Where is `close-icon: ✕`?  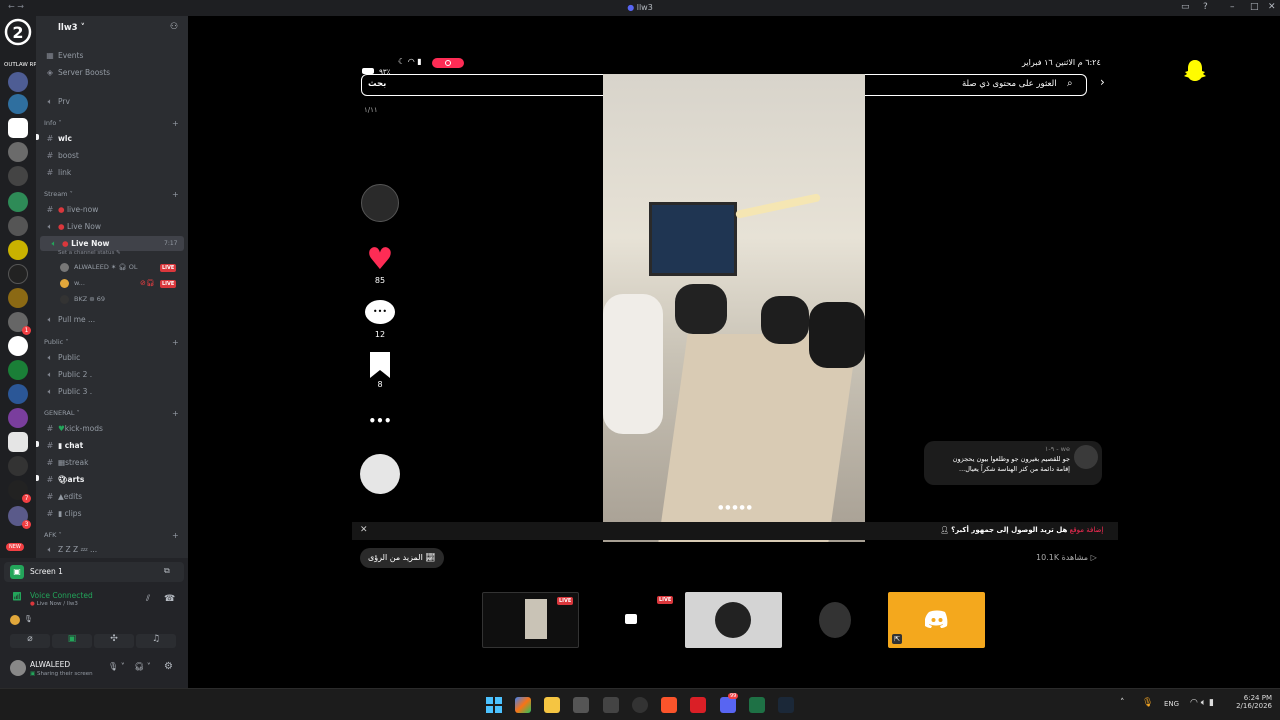
close-icon: ✕ is located at coordinates (364, 530).